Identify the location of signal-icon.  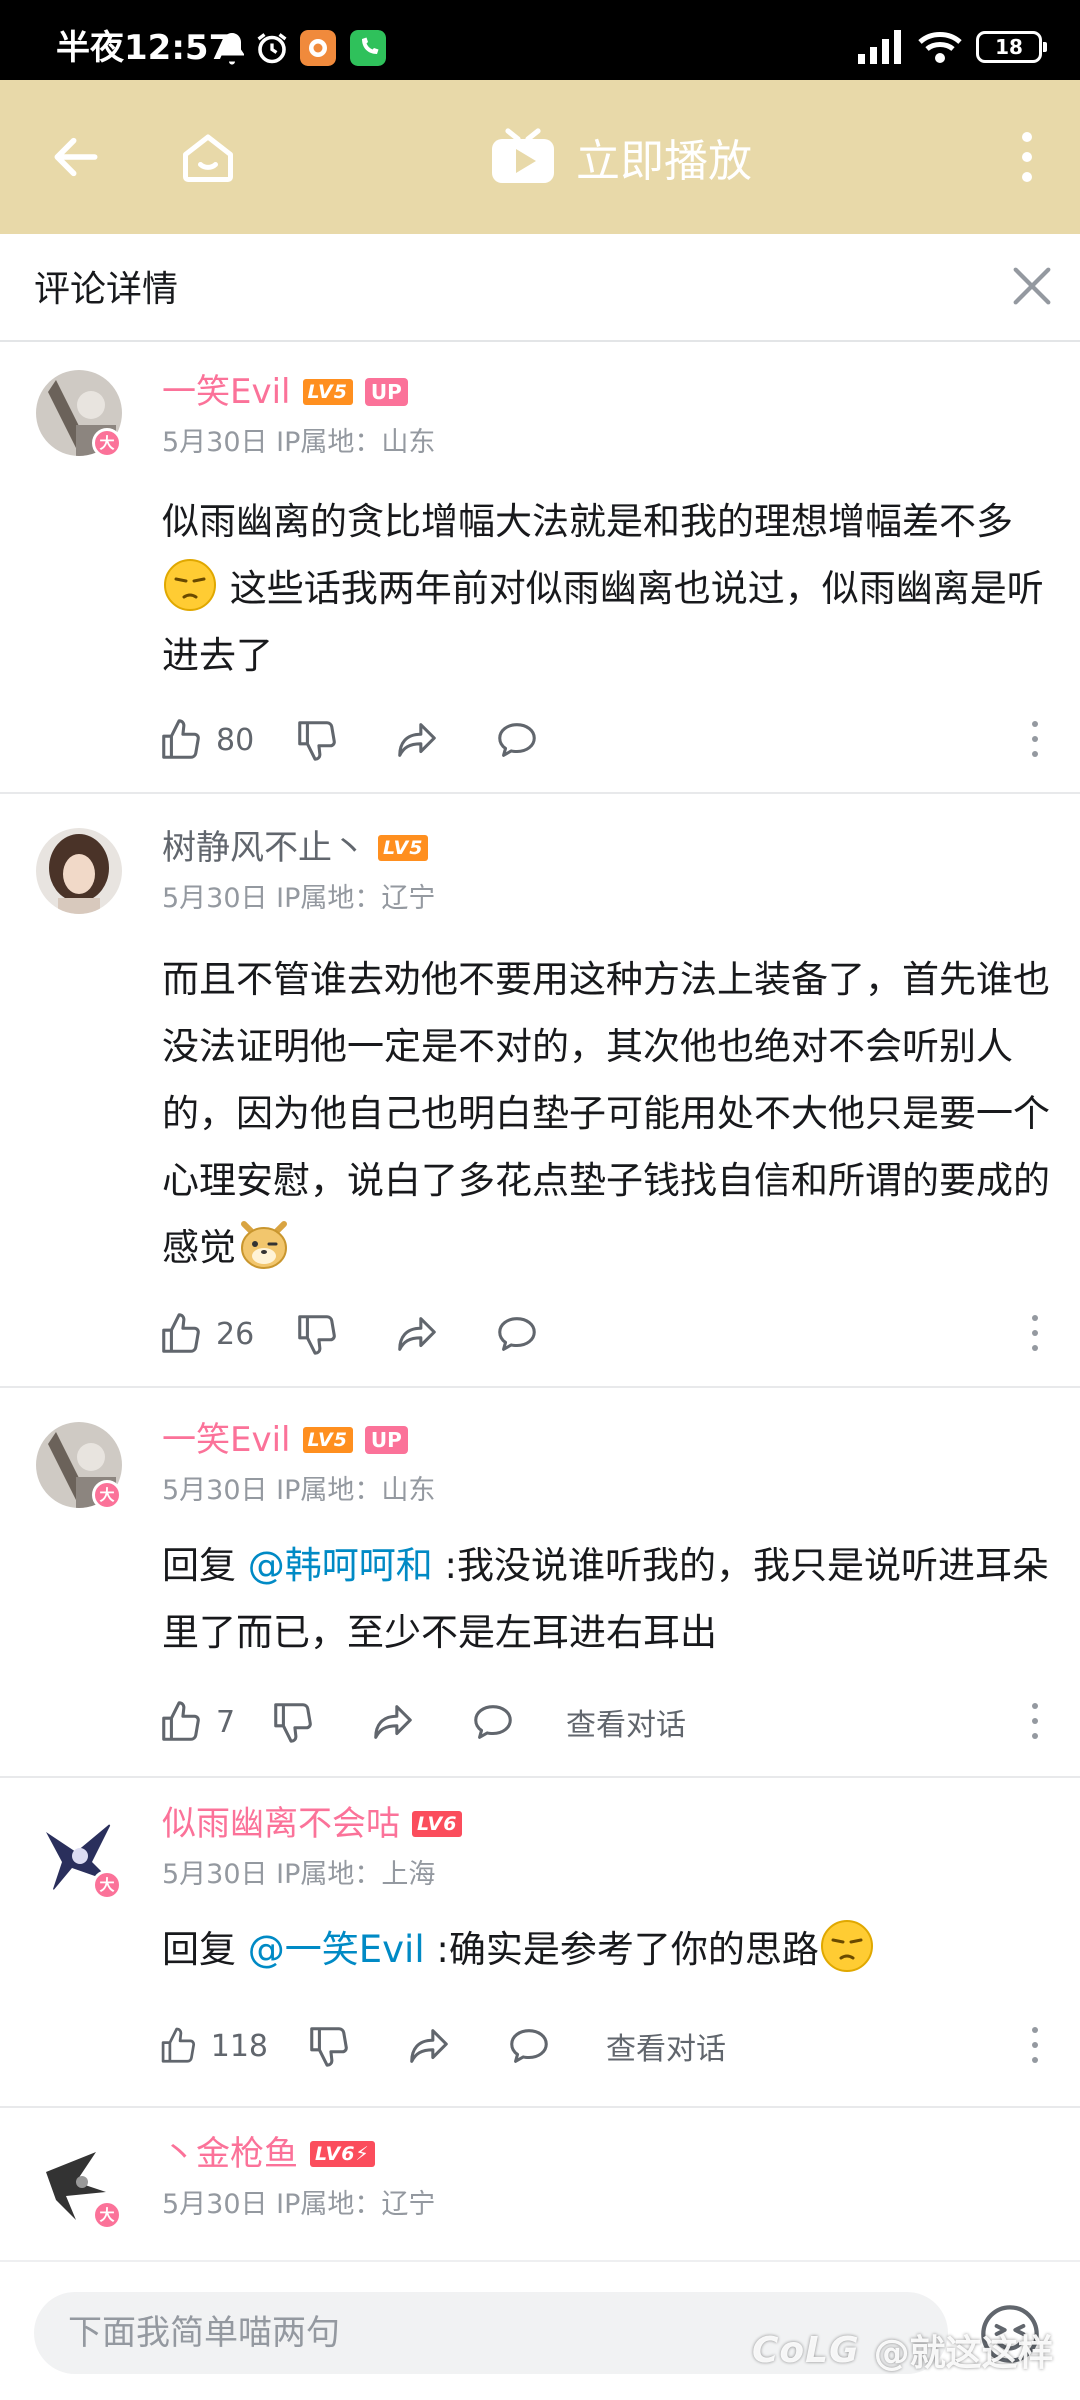
(879, 47).